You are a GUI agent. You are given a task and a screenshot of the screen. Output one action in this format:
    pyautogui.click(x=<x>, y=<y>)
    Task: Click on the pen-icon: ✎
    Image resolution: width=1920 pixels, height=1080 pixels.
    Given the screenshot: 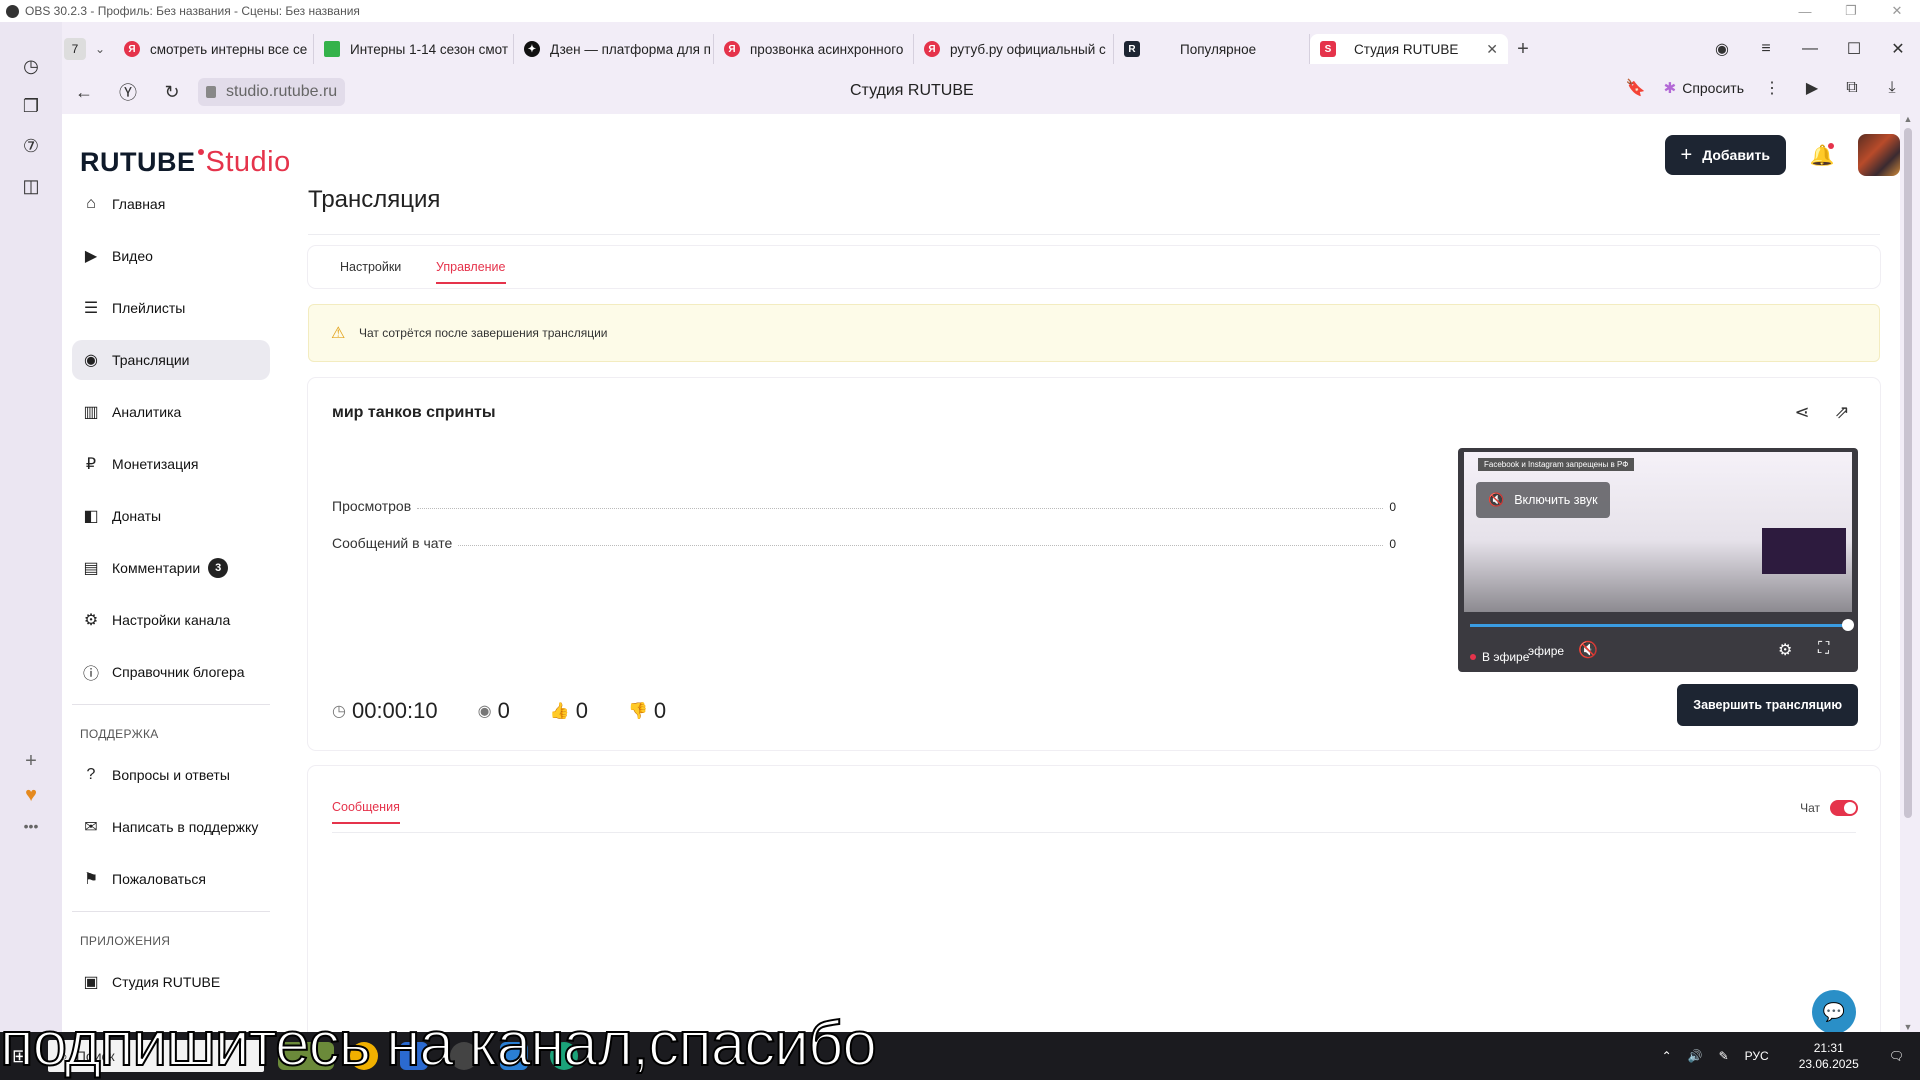 What is the action you would take?
    pyautogui.click(x=1724, y=1056)
    